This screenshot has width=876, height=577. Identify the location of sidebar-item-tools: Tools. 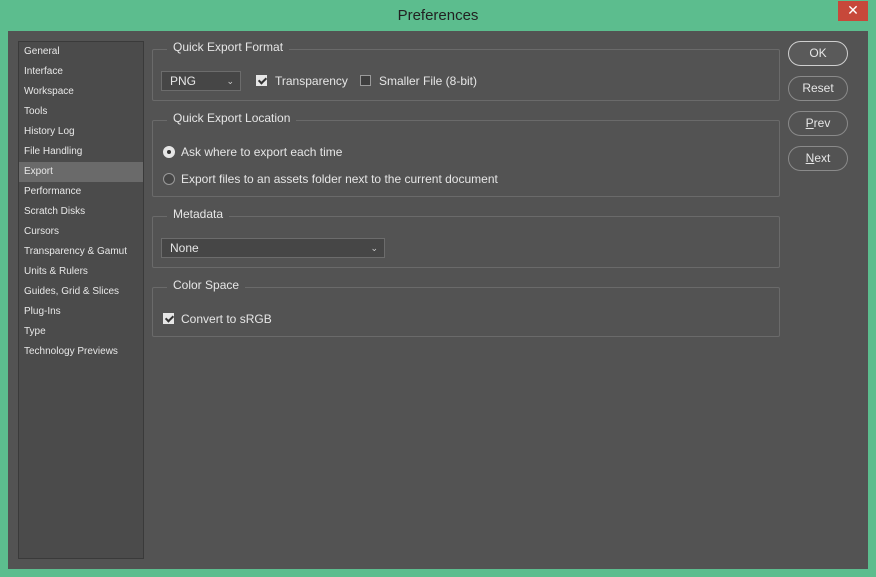
(81, 112).